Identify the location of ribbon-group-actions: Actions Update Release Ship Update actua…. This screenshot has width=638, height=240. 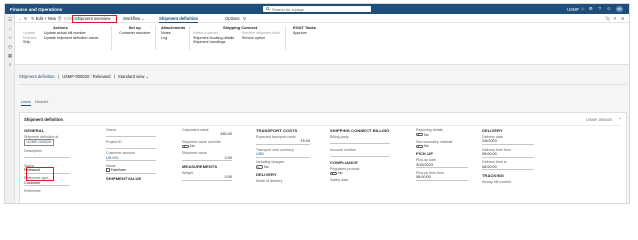
(64, 35).